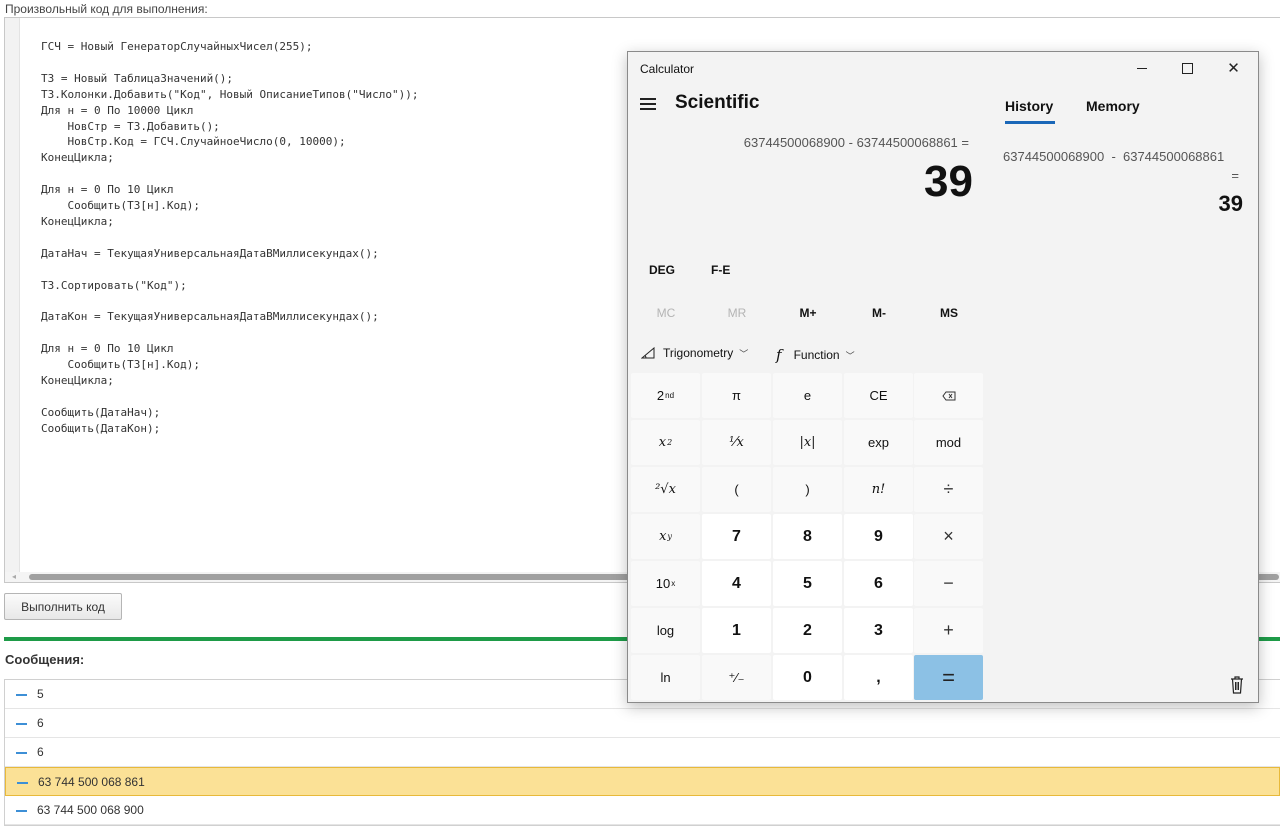 This screenshot has width=1280, height=835. Describe the element at coordinates (106, 9) in the screenshot. I see `code-caption: Произвольный код для выполнения:` at that location.